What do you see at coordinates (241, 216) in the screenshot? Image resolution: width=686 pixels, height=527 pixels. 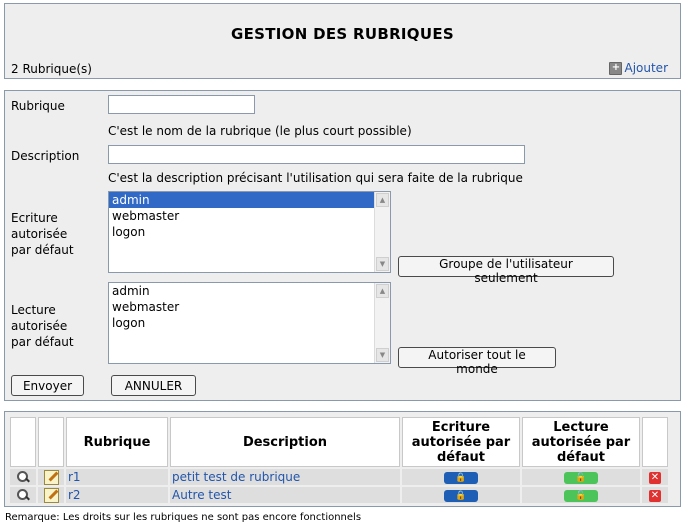 I see `ecriture-option-webmaster: webmaster` at bounding box center [241, 216].